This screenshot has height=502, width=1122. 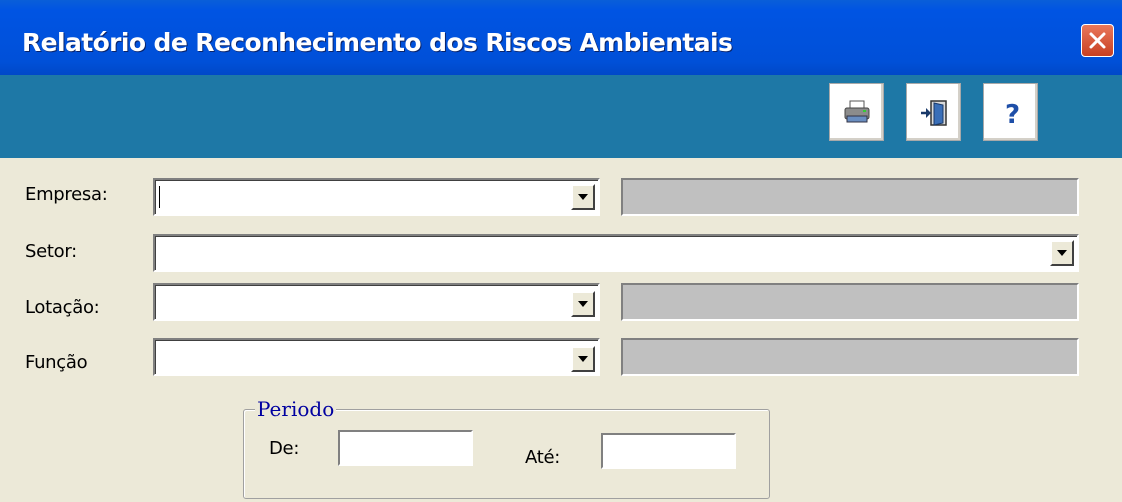 I want to click on setor-label: Setor:, so click(x=51, y=251).